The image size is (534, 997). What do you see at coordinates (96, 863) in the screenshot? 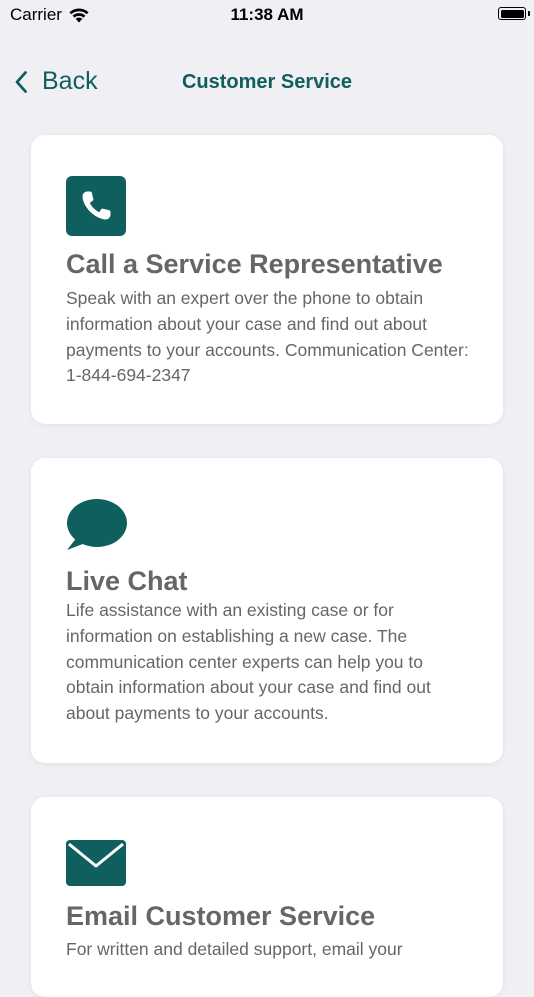
I see `envelope-icon` at bounding box center [96, 863].